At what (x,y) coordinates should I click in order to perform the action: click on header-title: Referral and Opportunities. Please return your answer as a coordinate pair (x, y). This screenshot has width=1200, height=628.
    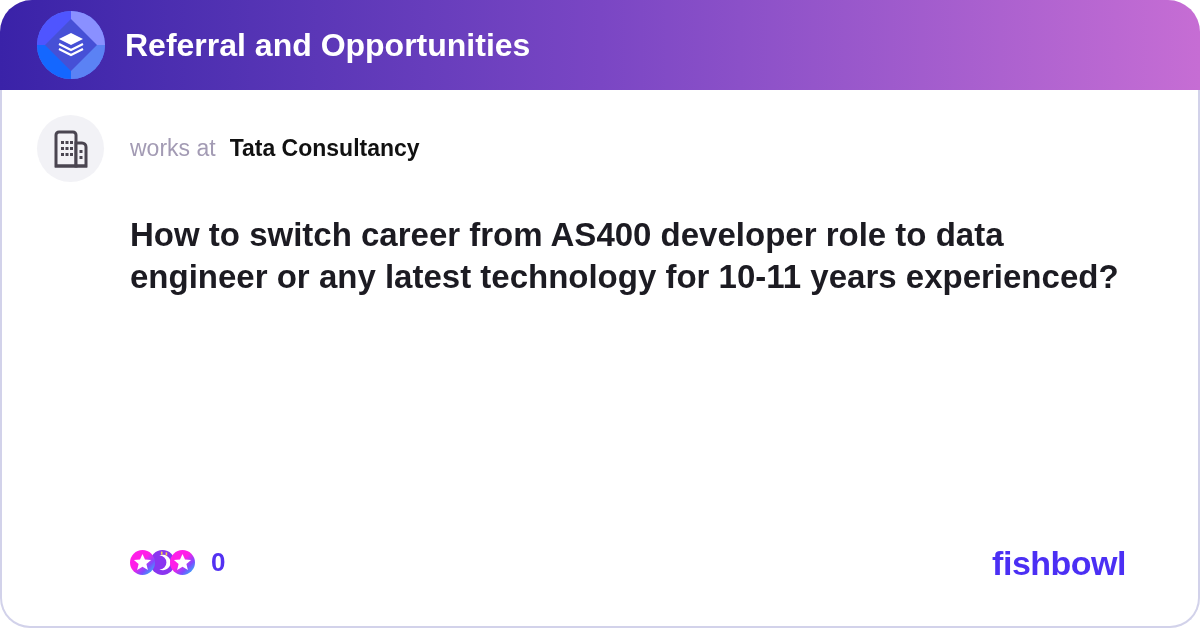
    Looking at the image, I should click on (328, 45).